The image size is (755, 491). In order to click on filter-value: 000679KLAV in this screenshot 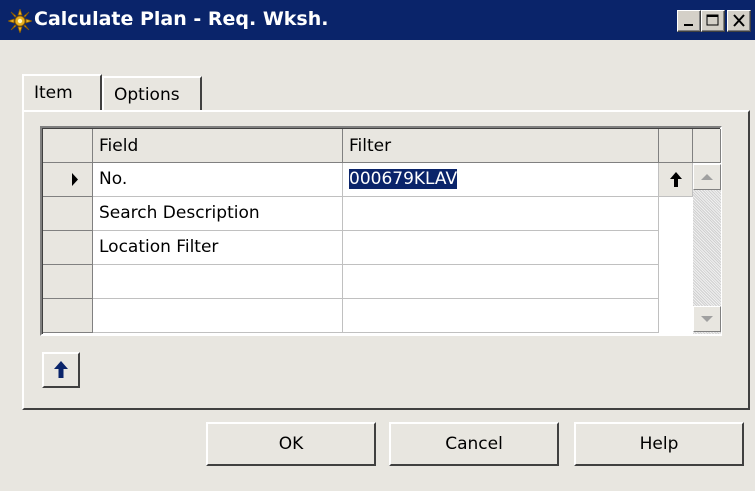, I will do `click(403, 179)`.